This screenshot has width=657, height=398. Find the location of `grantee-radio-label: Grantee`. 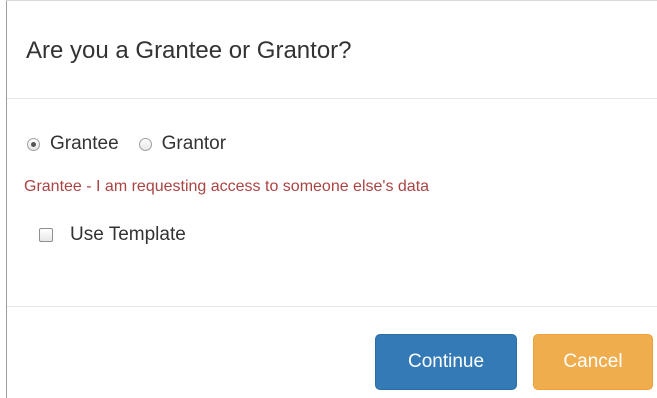

grantee-radio-label: Grantee is located at coordinates (84, 144).